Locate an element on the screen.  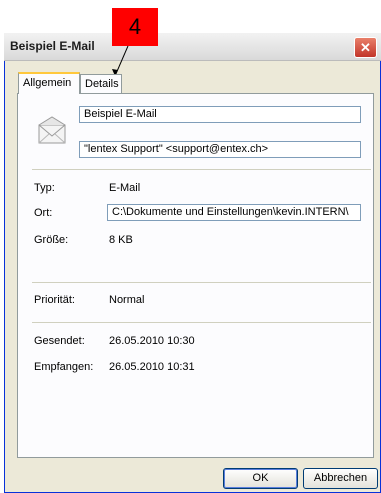
received-label: Empfangen: is located at coordinates (64, 367).